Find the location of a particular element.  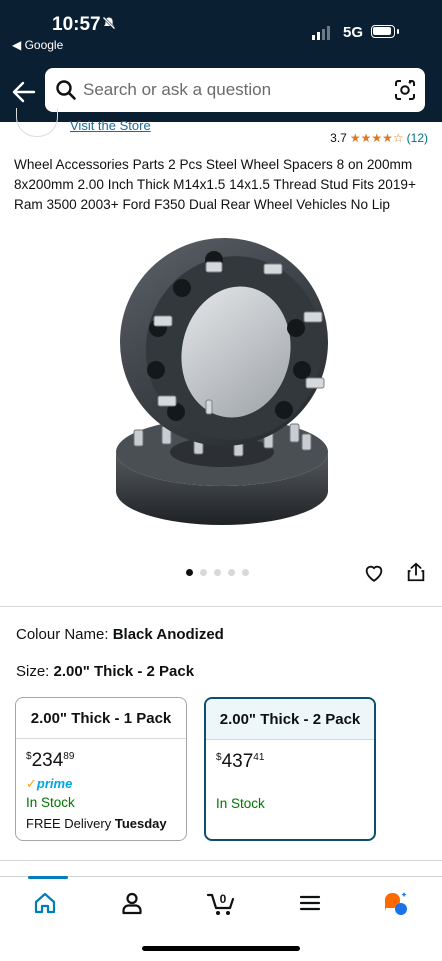

silent-bell-icon is located at coordinates (109, 24).